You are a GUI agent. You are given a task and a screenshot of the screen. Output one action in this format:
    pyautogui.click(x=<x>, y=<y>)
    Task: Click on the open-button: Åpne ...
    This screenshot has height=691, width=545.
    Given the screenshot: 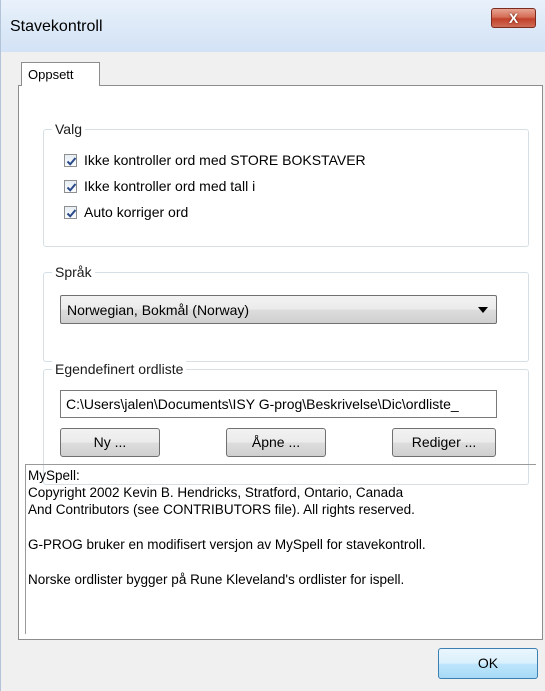 What is the action you would take?
    pyautogui.click(x=276, y=442)
    